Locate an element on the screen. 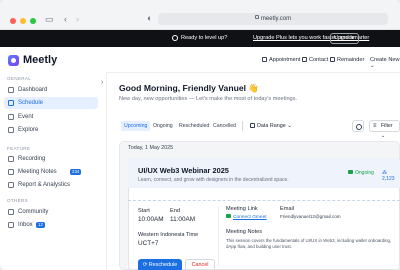 This screenshot has width=400, height=270. event-title: UI/UX Web3 Webinar 2025 is located at coordinates (183, 170).